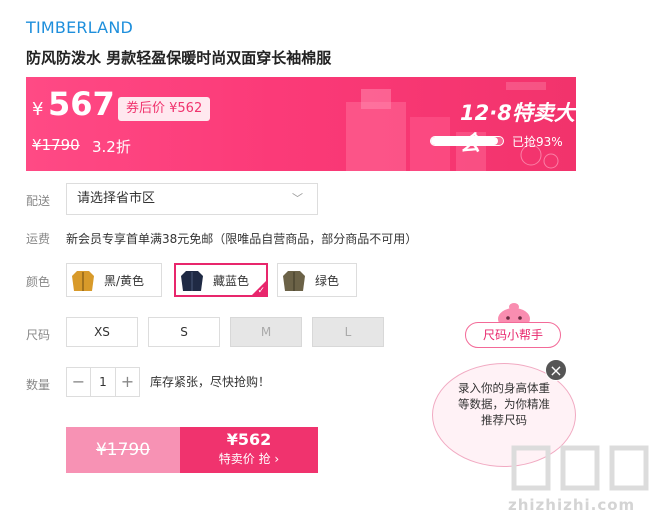 Image resolution: width=658 pixels, height=519 pixels. I want to click on buy-price: ¥562, so click(249, 439).